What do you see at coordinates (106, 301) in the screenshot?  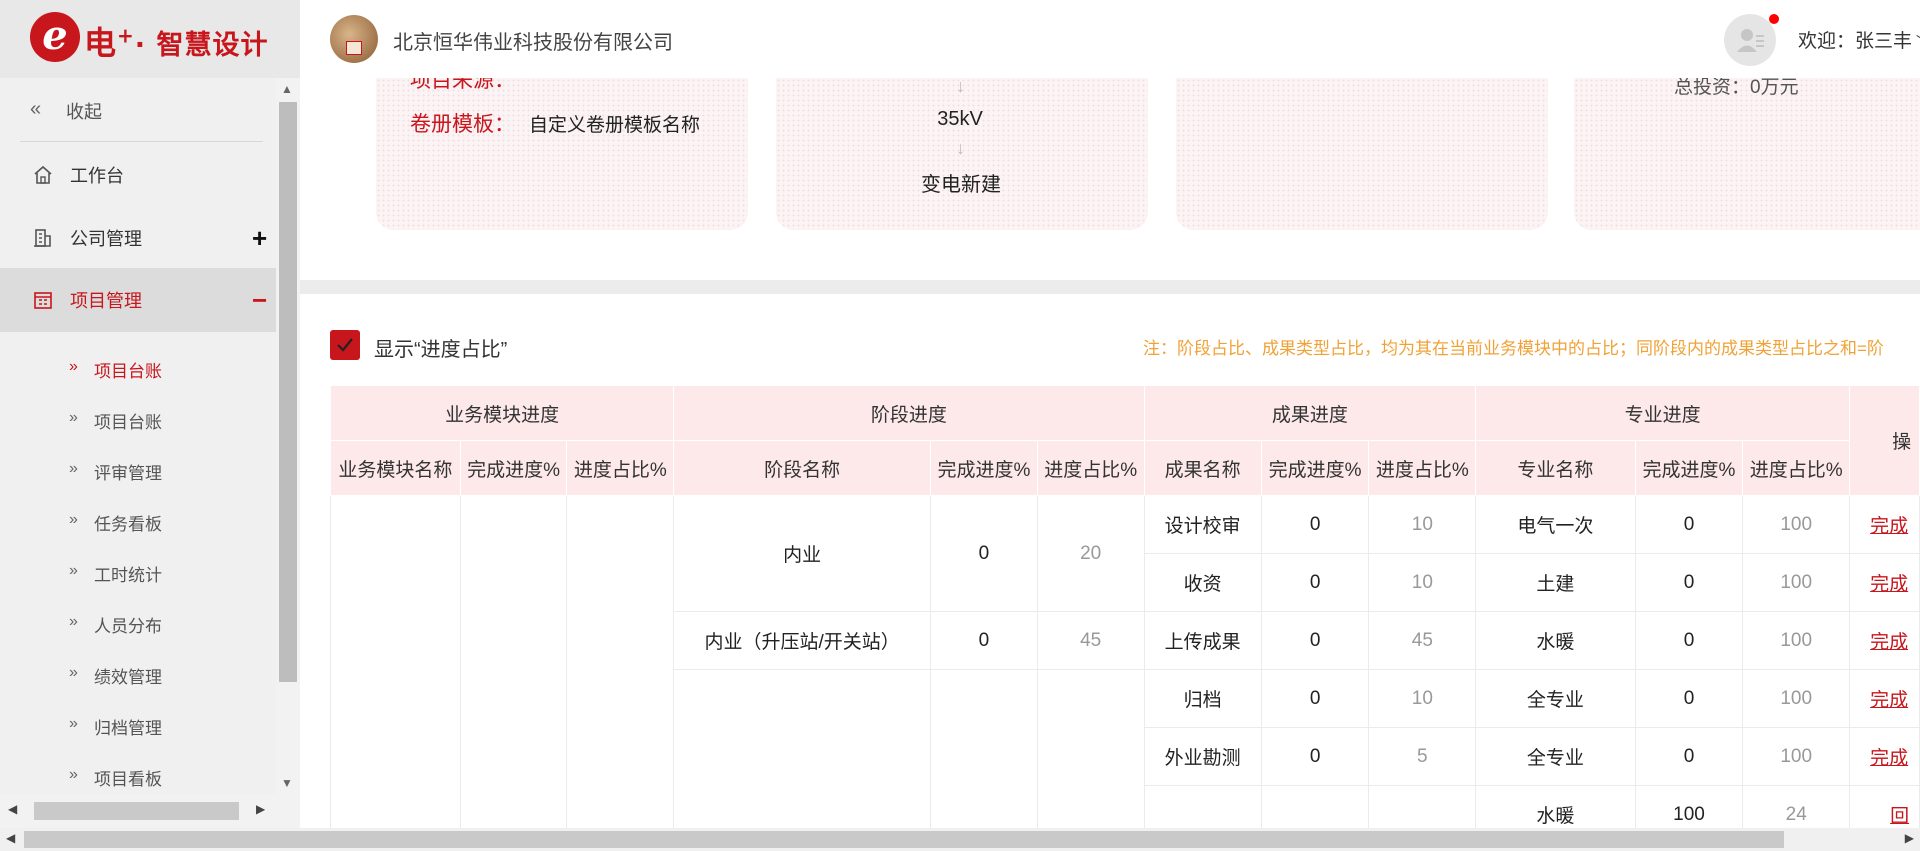 I see `sidebar-item-label: 项目管理` at bounding box center [106, 301].